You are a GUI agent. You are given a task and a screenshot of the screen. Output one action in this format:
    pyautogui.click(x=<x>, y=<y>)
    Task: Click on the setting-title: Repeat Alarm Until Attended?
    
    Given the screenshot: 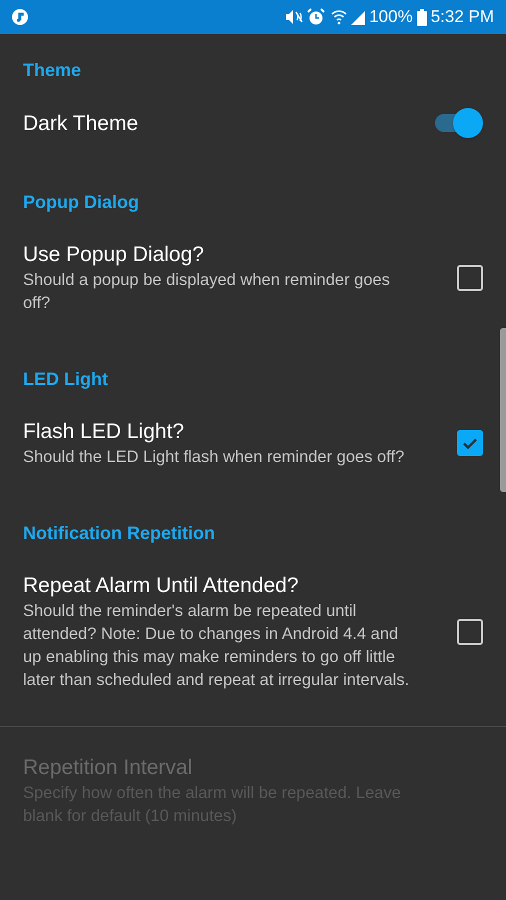 What is the action you would take?
    pyautogui.click(x=161, y=586)
    